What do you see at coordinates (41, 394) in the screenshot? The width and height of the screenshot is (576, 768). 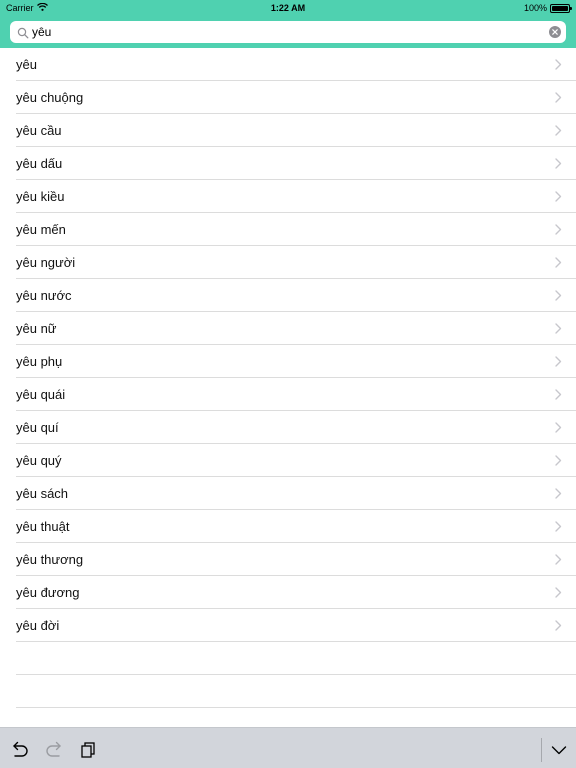 I see `list-item-label: yêu quái` at bounding box center [41, 394].